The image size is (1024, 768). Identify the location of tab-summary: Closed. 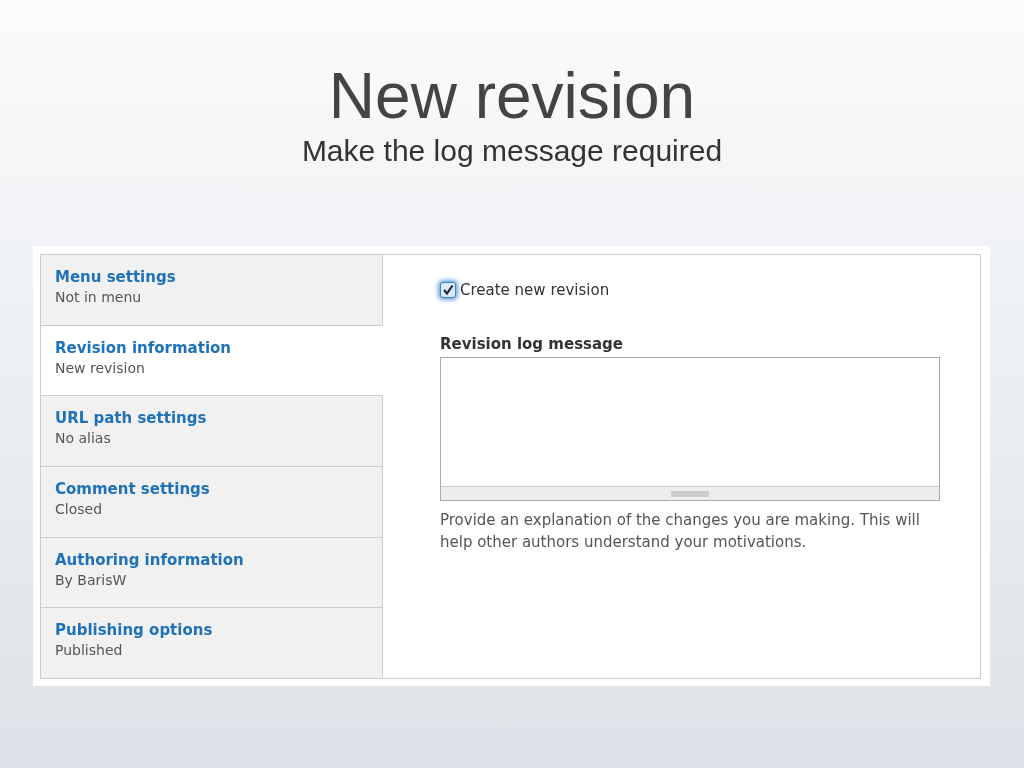
(79, 509).